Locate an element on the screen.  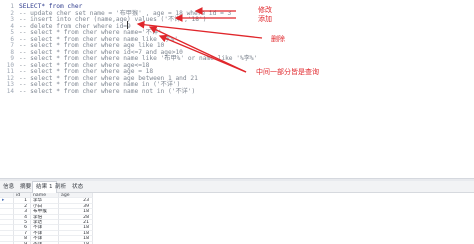
annotation-delete: 删除 is located at coordinates (278, 39).